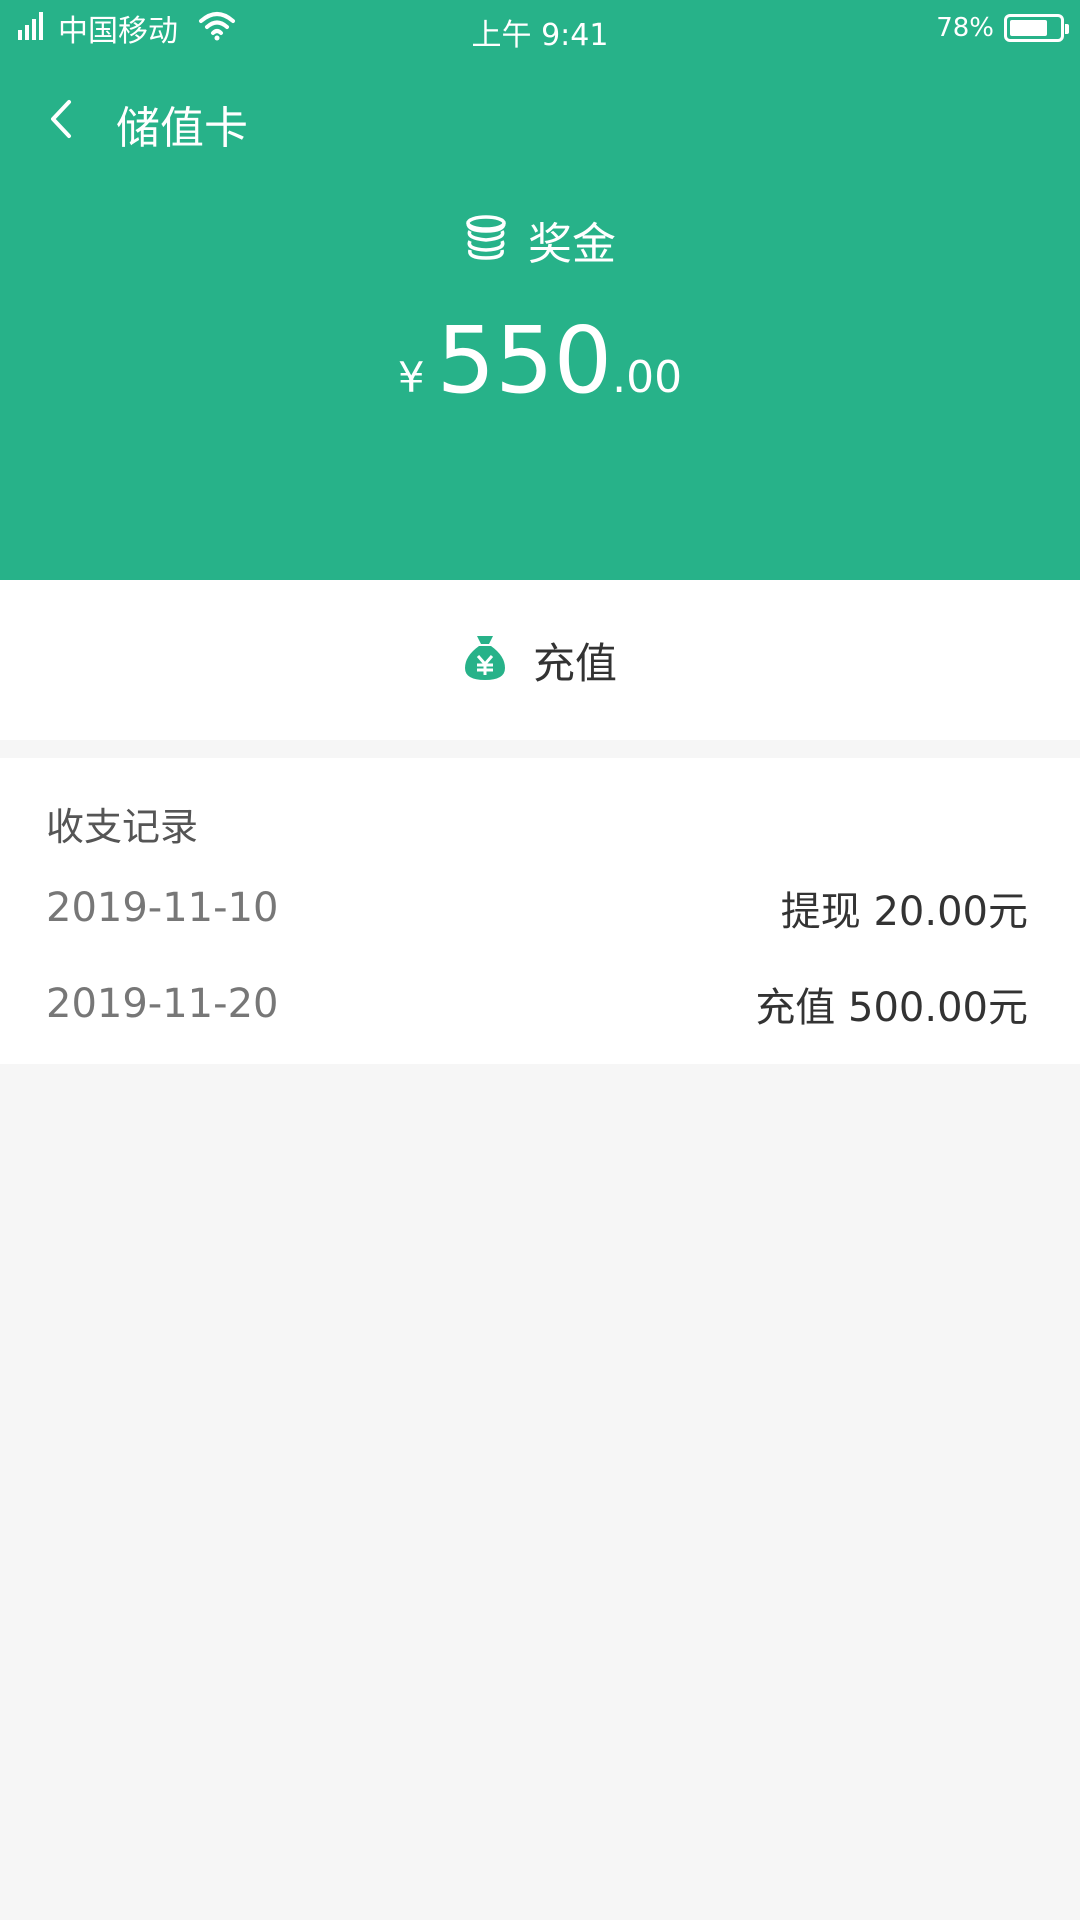 Image resolution: width=1080 pixels, height=1920 pixels. I want to click on currency-symbol: ¥, so click(411, 377).